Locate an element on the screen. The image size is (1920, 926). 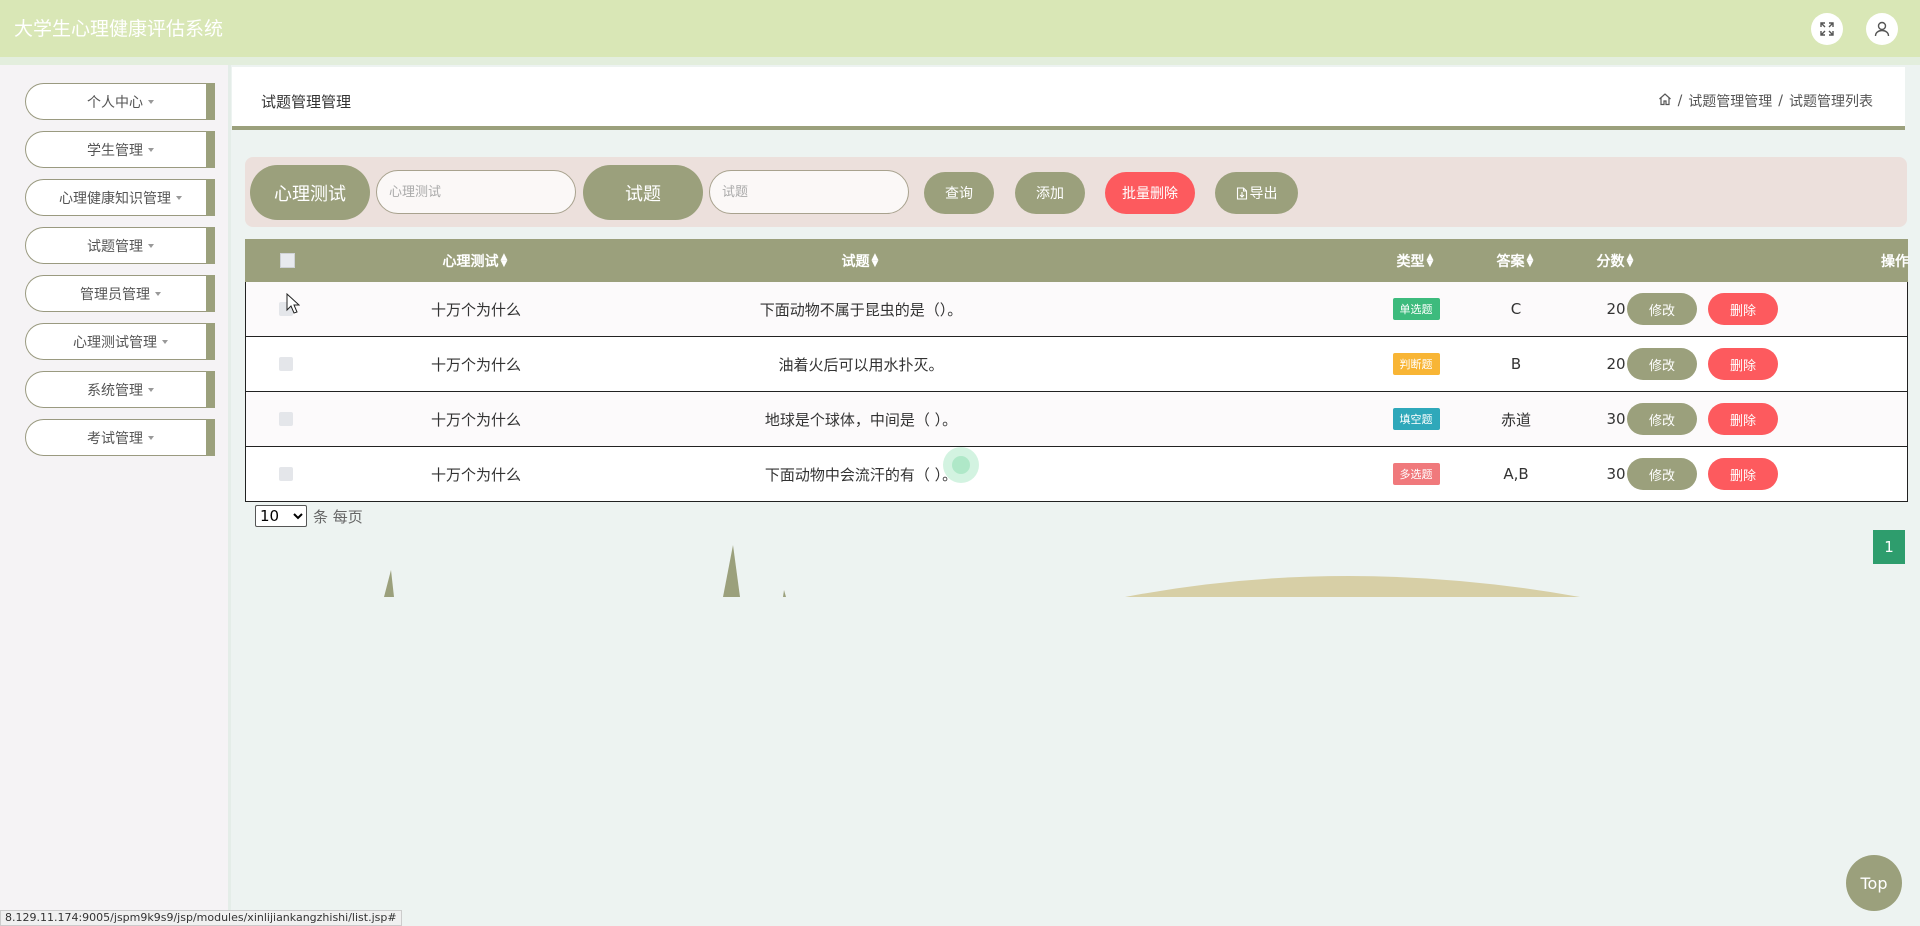
cell-question: 油着火后可以用水扑灭。 is located at coordinates (861, 364).